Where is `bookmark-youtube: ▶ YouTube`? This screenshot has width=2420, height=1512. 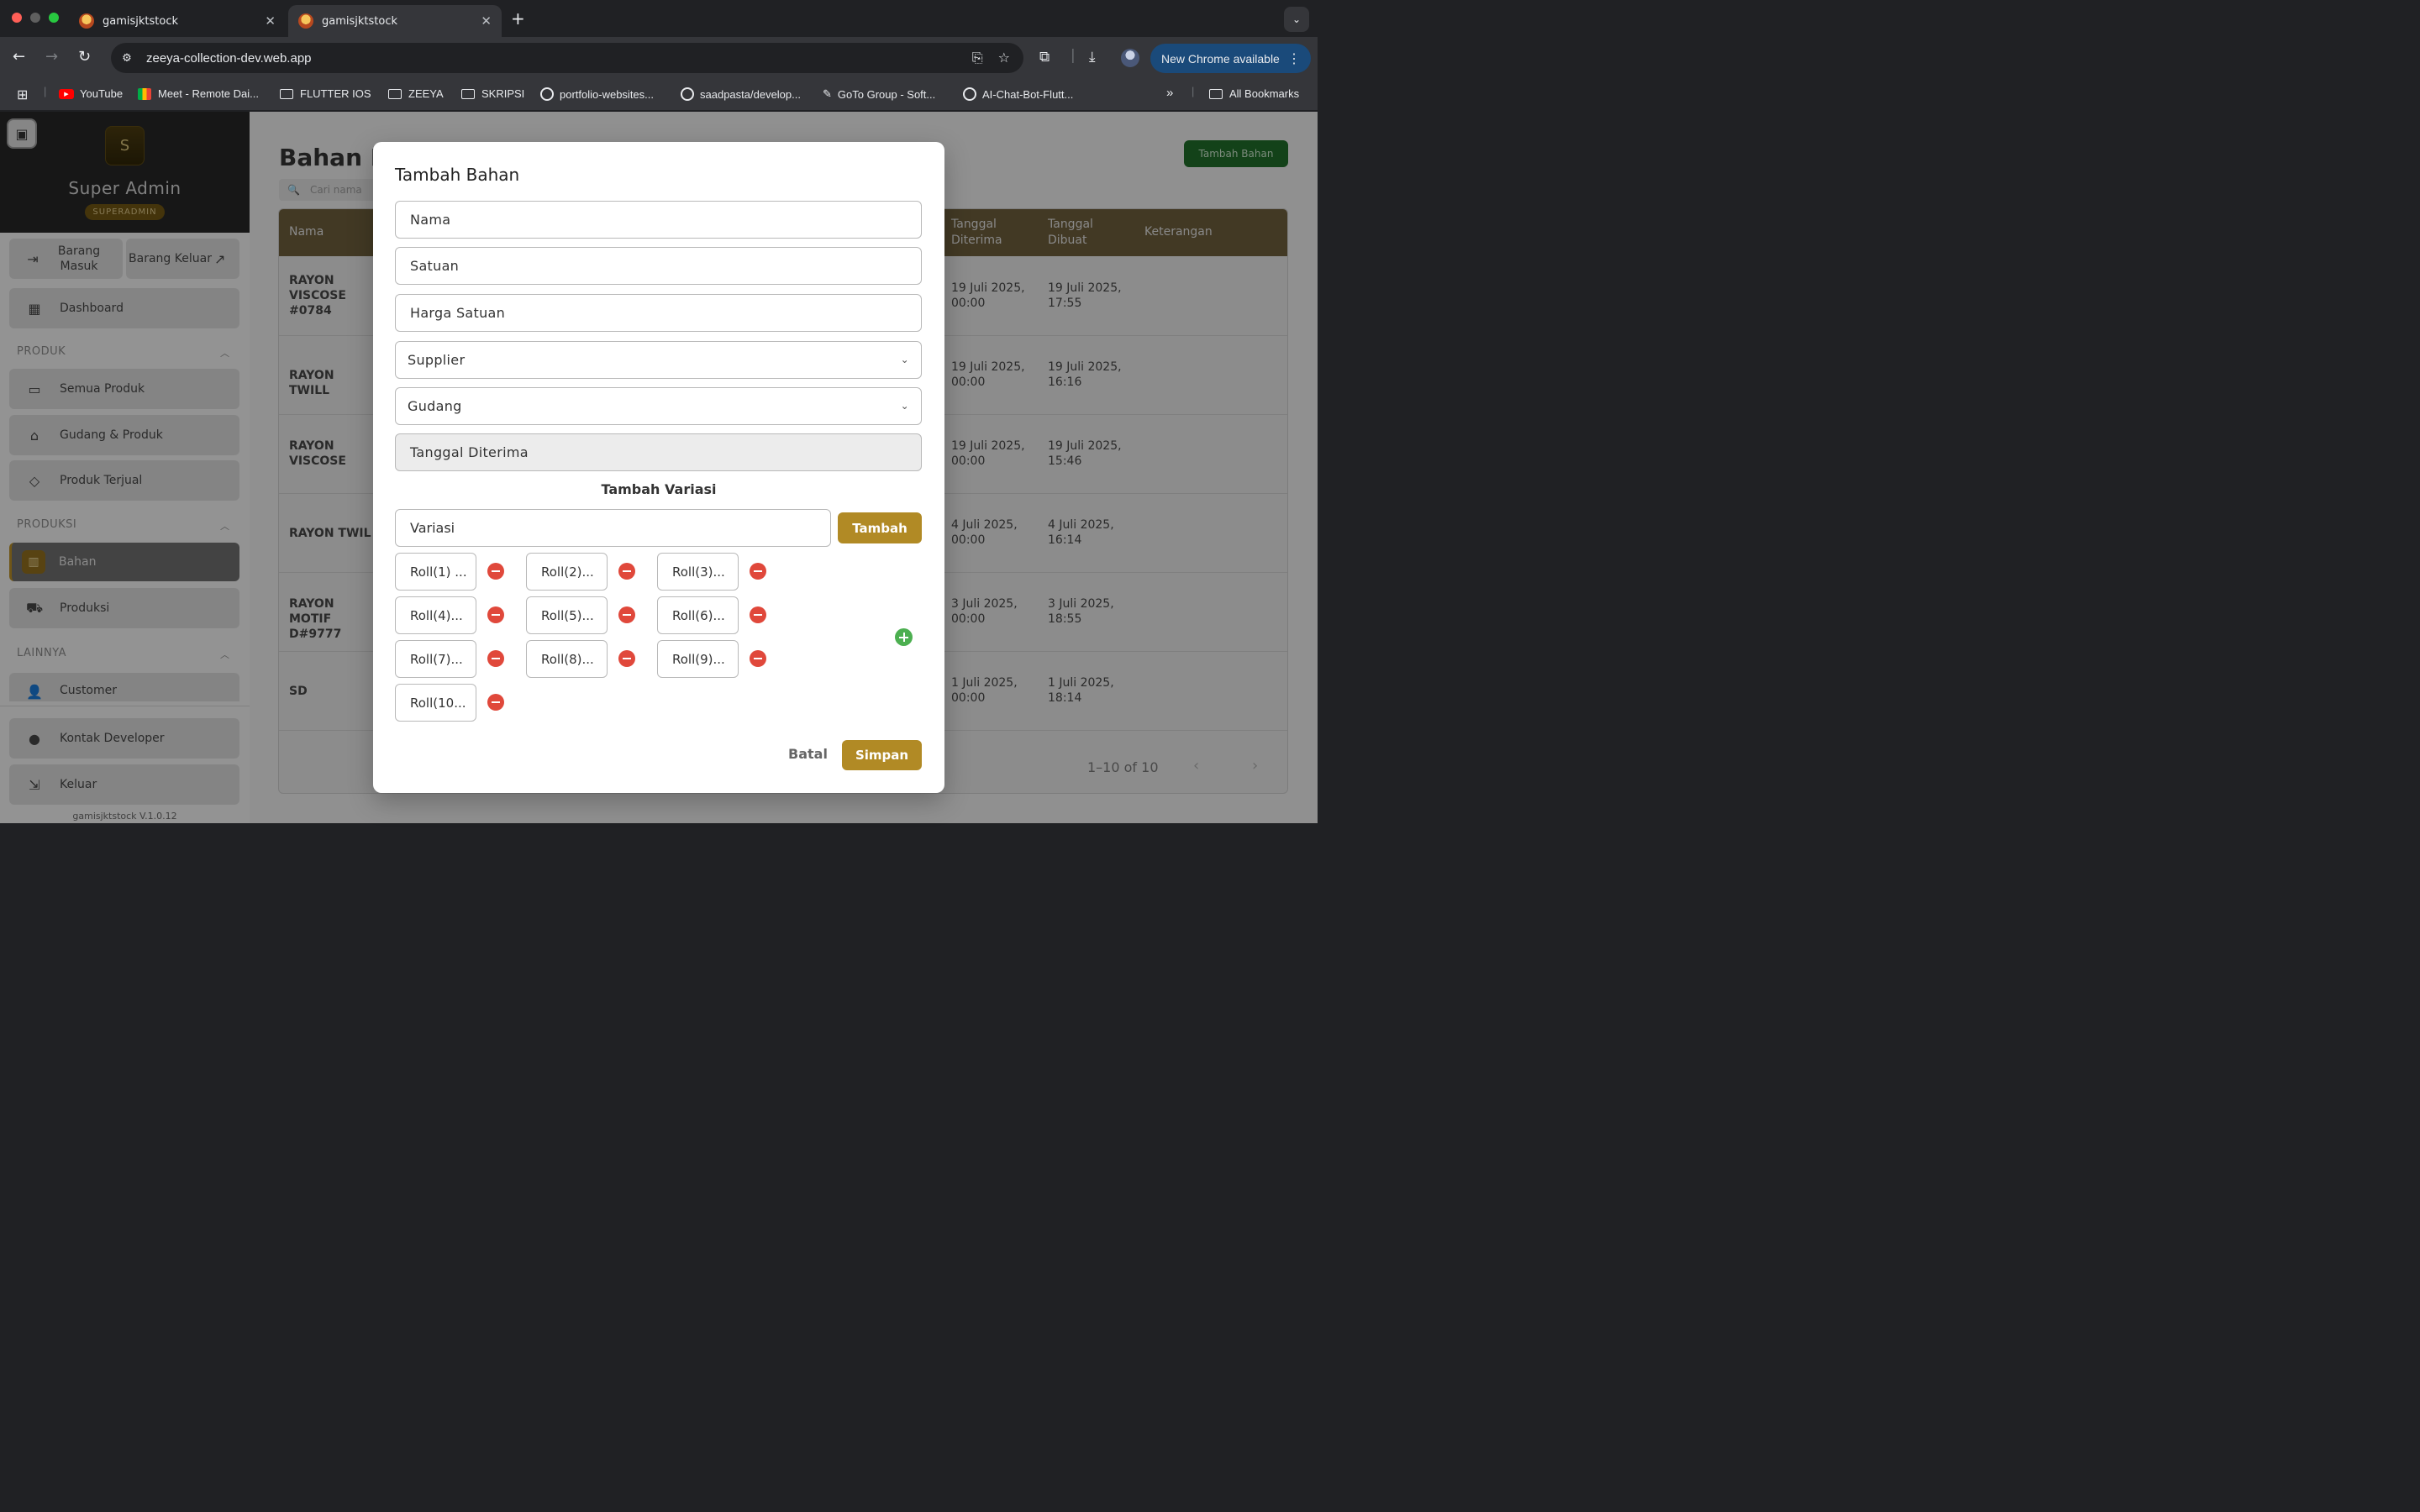
bookmark-youtube: ▶ YouTube is located at coordinates (91, 93).